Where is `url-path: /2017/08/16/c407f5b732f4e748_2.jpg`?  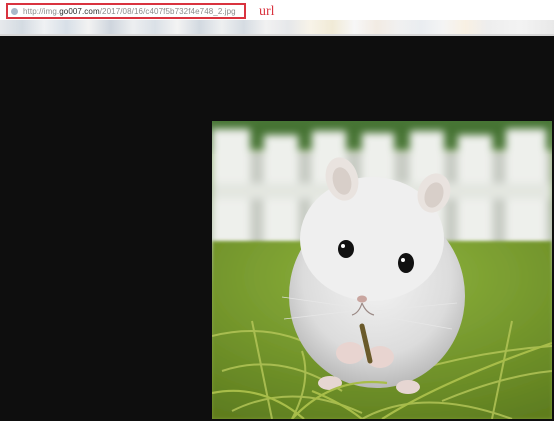 url-path: /2017/08/16/c407f5b732f4e748_2.jpg is located at coordinates (167, 11).